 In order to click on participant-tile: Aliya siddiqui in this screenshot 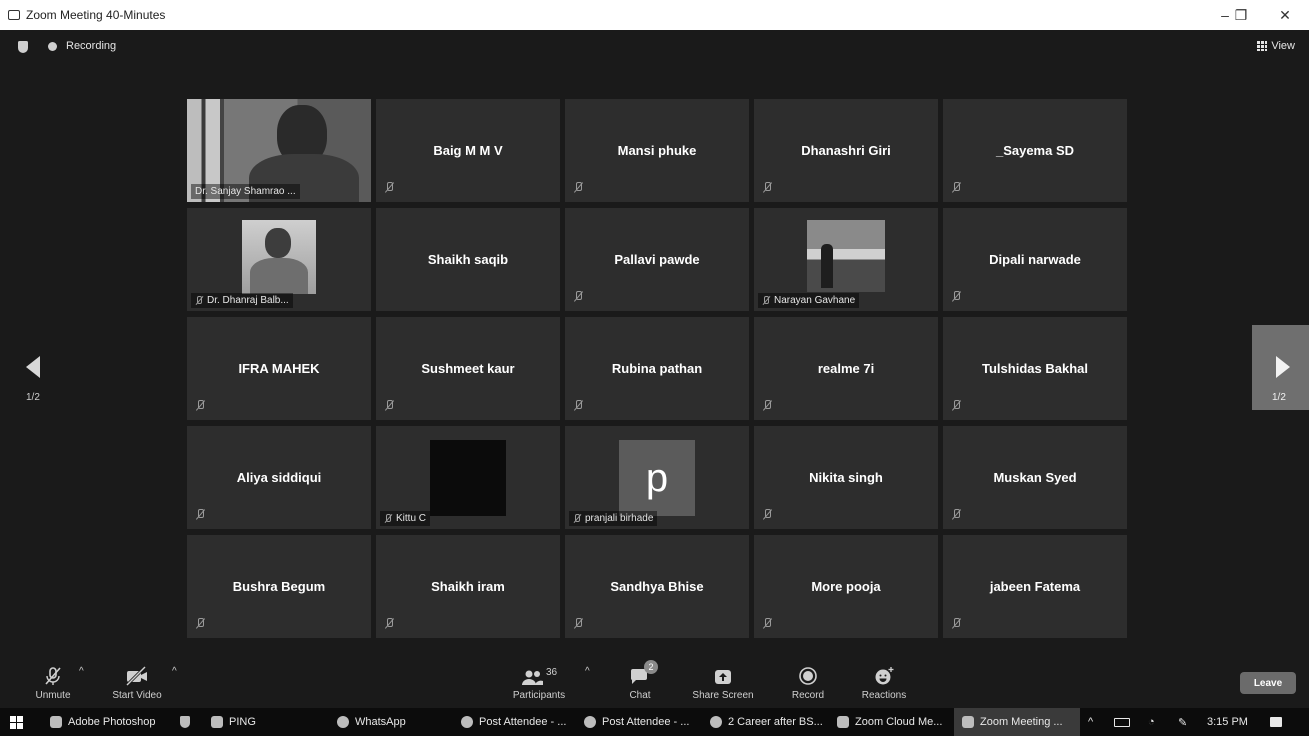, I will do `click(279, 477)`.